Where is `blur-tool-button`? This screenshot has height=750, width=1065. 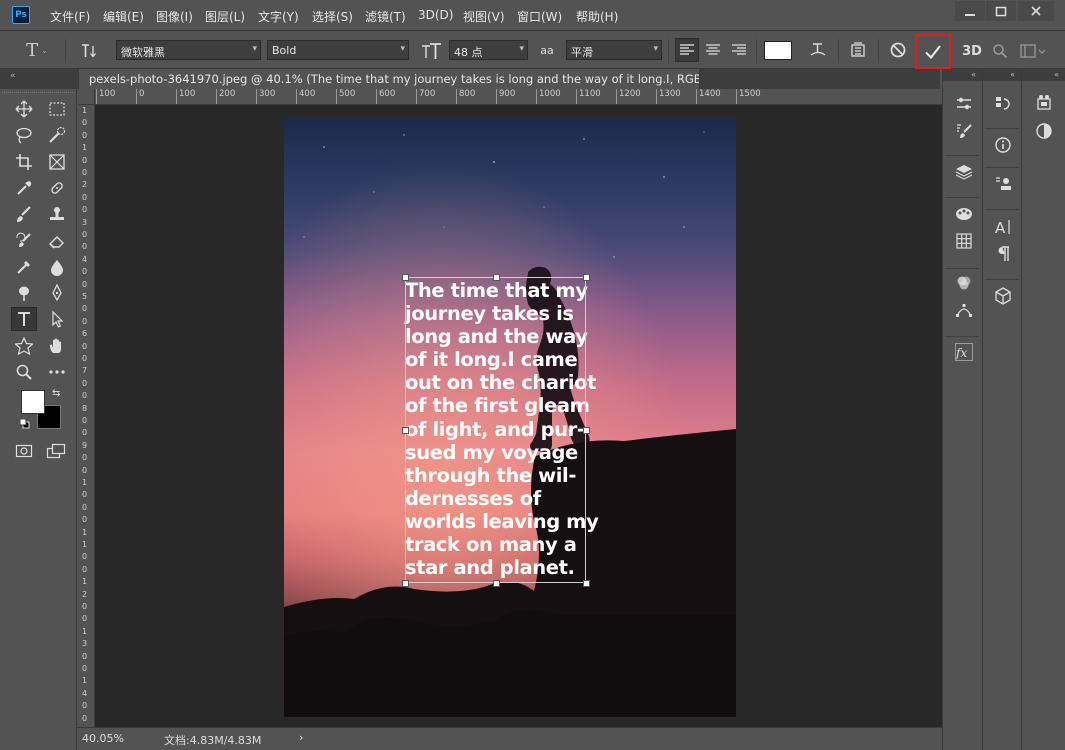 blur-tool-button is located at coordinates (57, 267).